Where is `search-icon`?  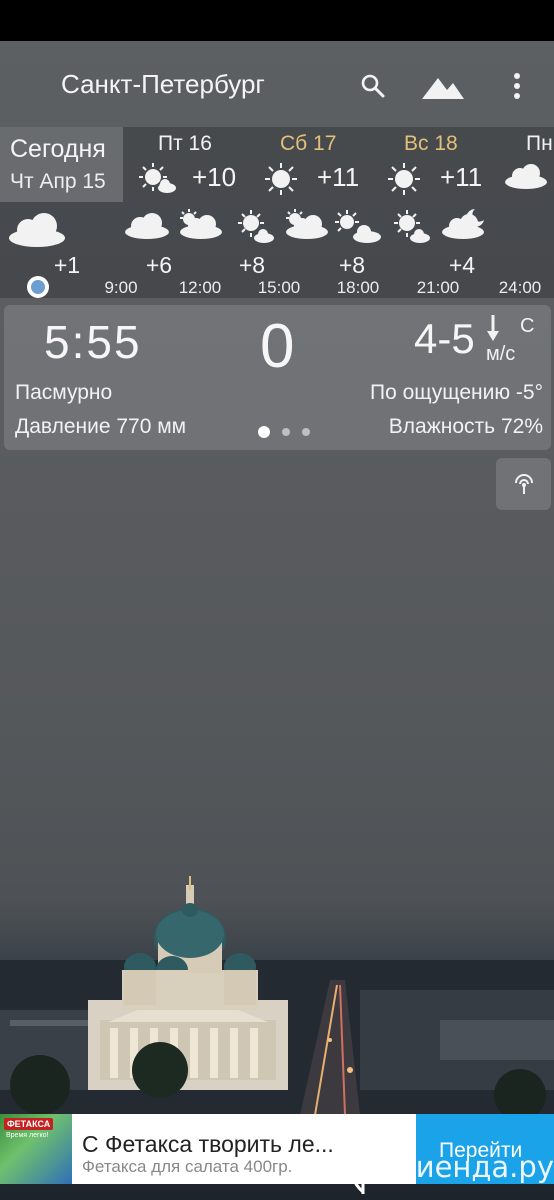 search-icon is located at coordinates (373, 86).